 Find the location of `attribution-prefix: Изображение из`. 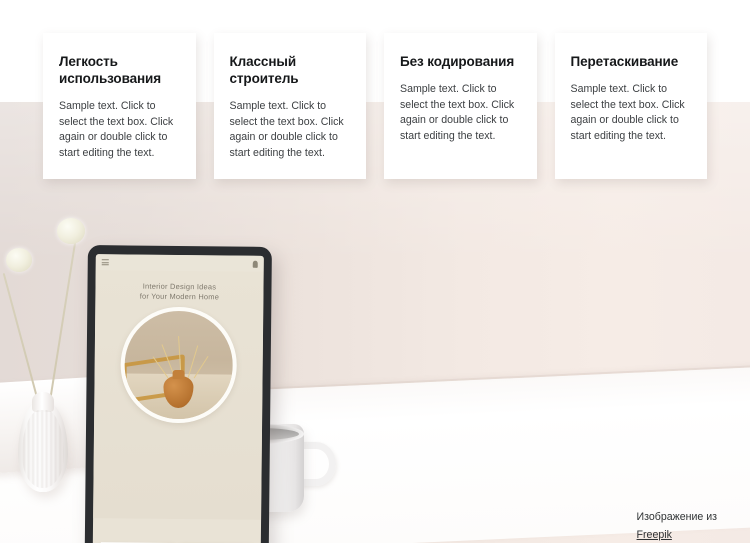

attribution-prefix: Изображение из is located at coordinates (676, 517).